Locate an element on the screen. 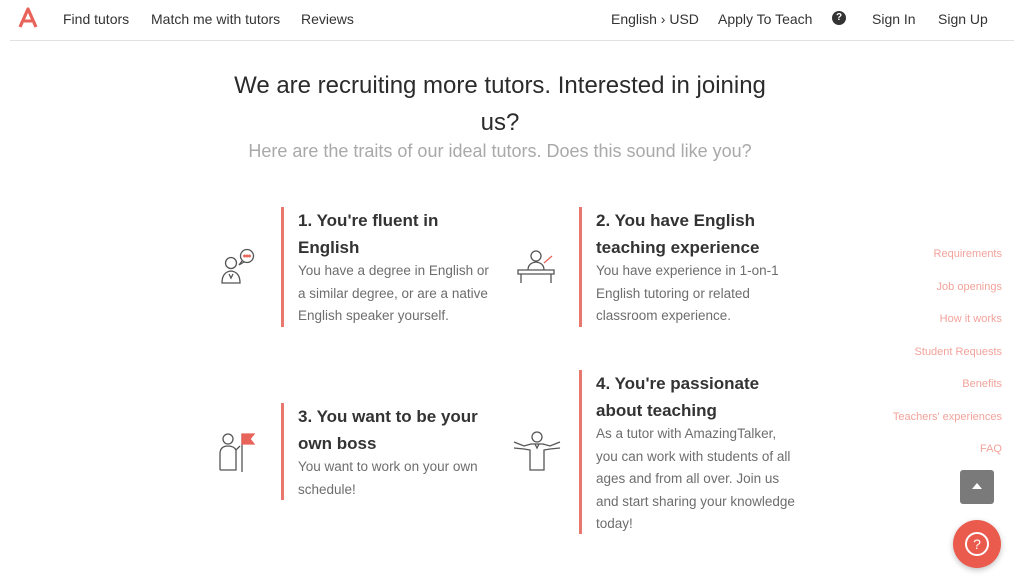  flag-person-icon is located at coordinates (237, 452).